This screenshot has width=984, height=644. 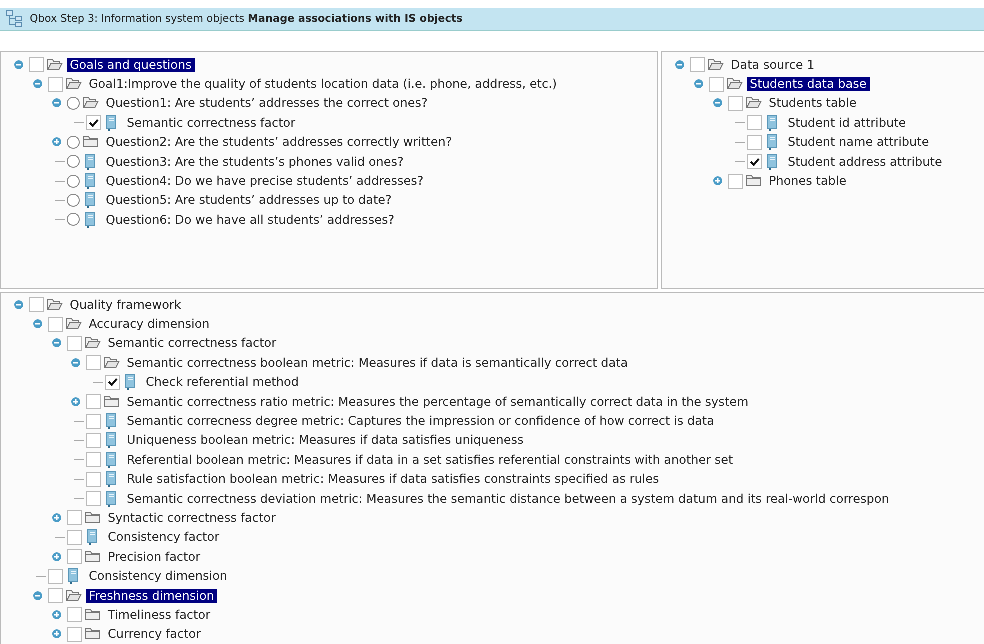 I want to click on tree-item: Check referential method, so click(x=222, y=382).